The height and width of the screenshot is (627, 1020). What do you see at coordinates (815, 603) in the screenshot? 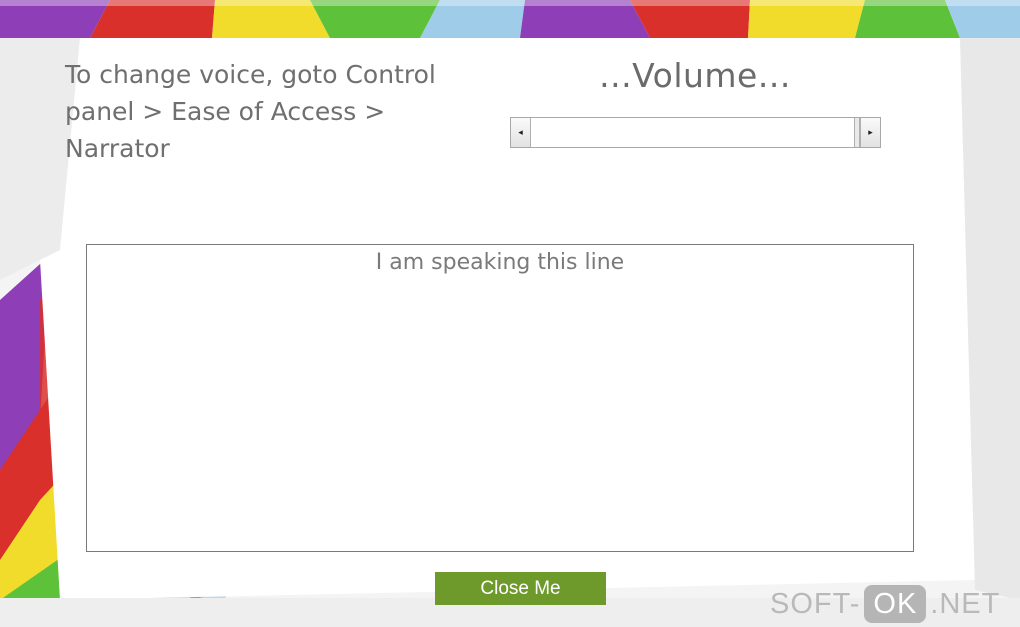
I see `watermark-prefix: SOFT-` at bounding box center [815, 603].